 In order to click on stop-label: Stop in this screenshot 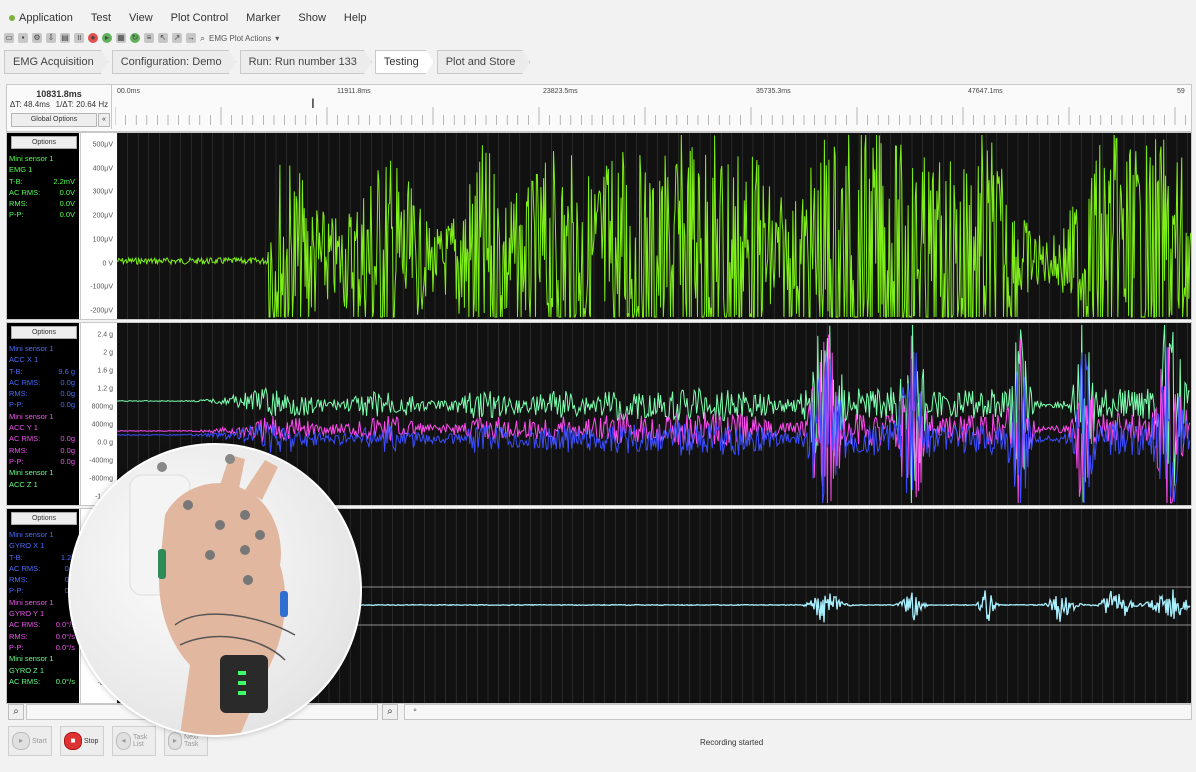, I will do `click(91, 741)`.